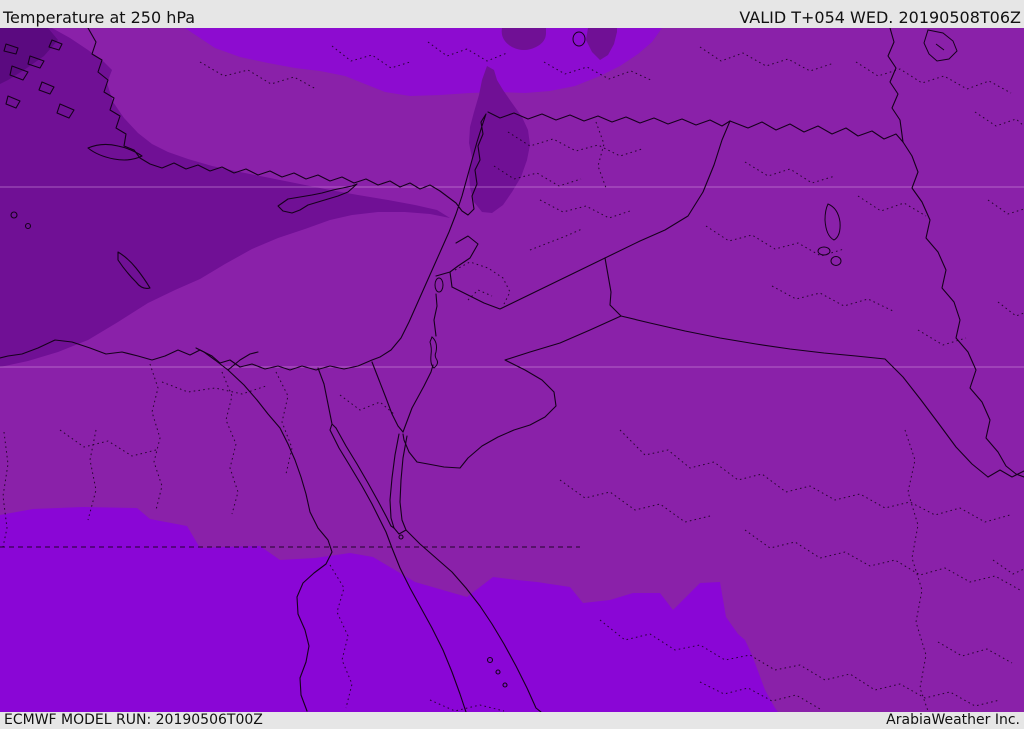 Image resolution: width=1024 pixels, height=729 pixels. What do you see at coordinates (133, 720) in the screenshot?
I see `model-run-label: ECMWF MODEL RUN: 20190506T00Z` at bounding box center [133, 720].